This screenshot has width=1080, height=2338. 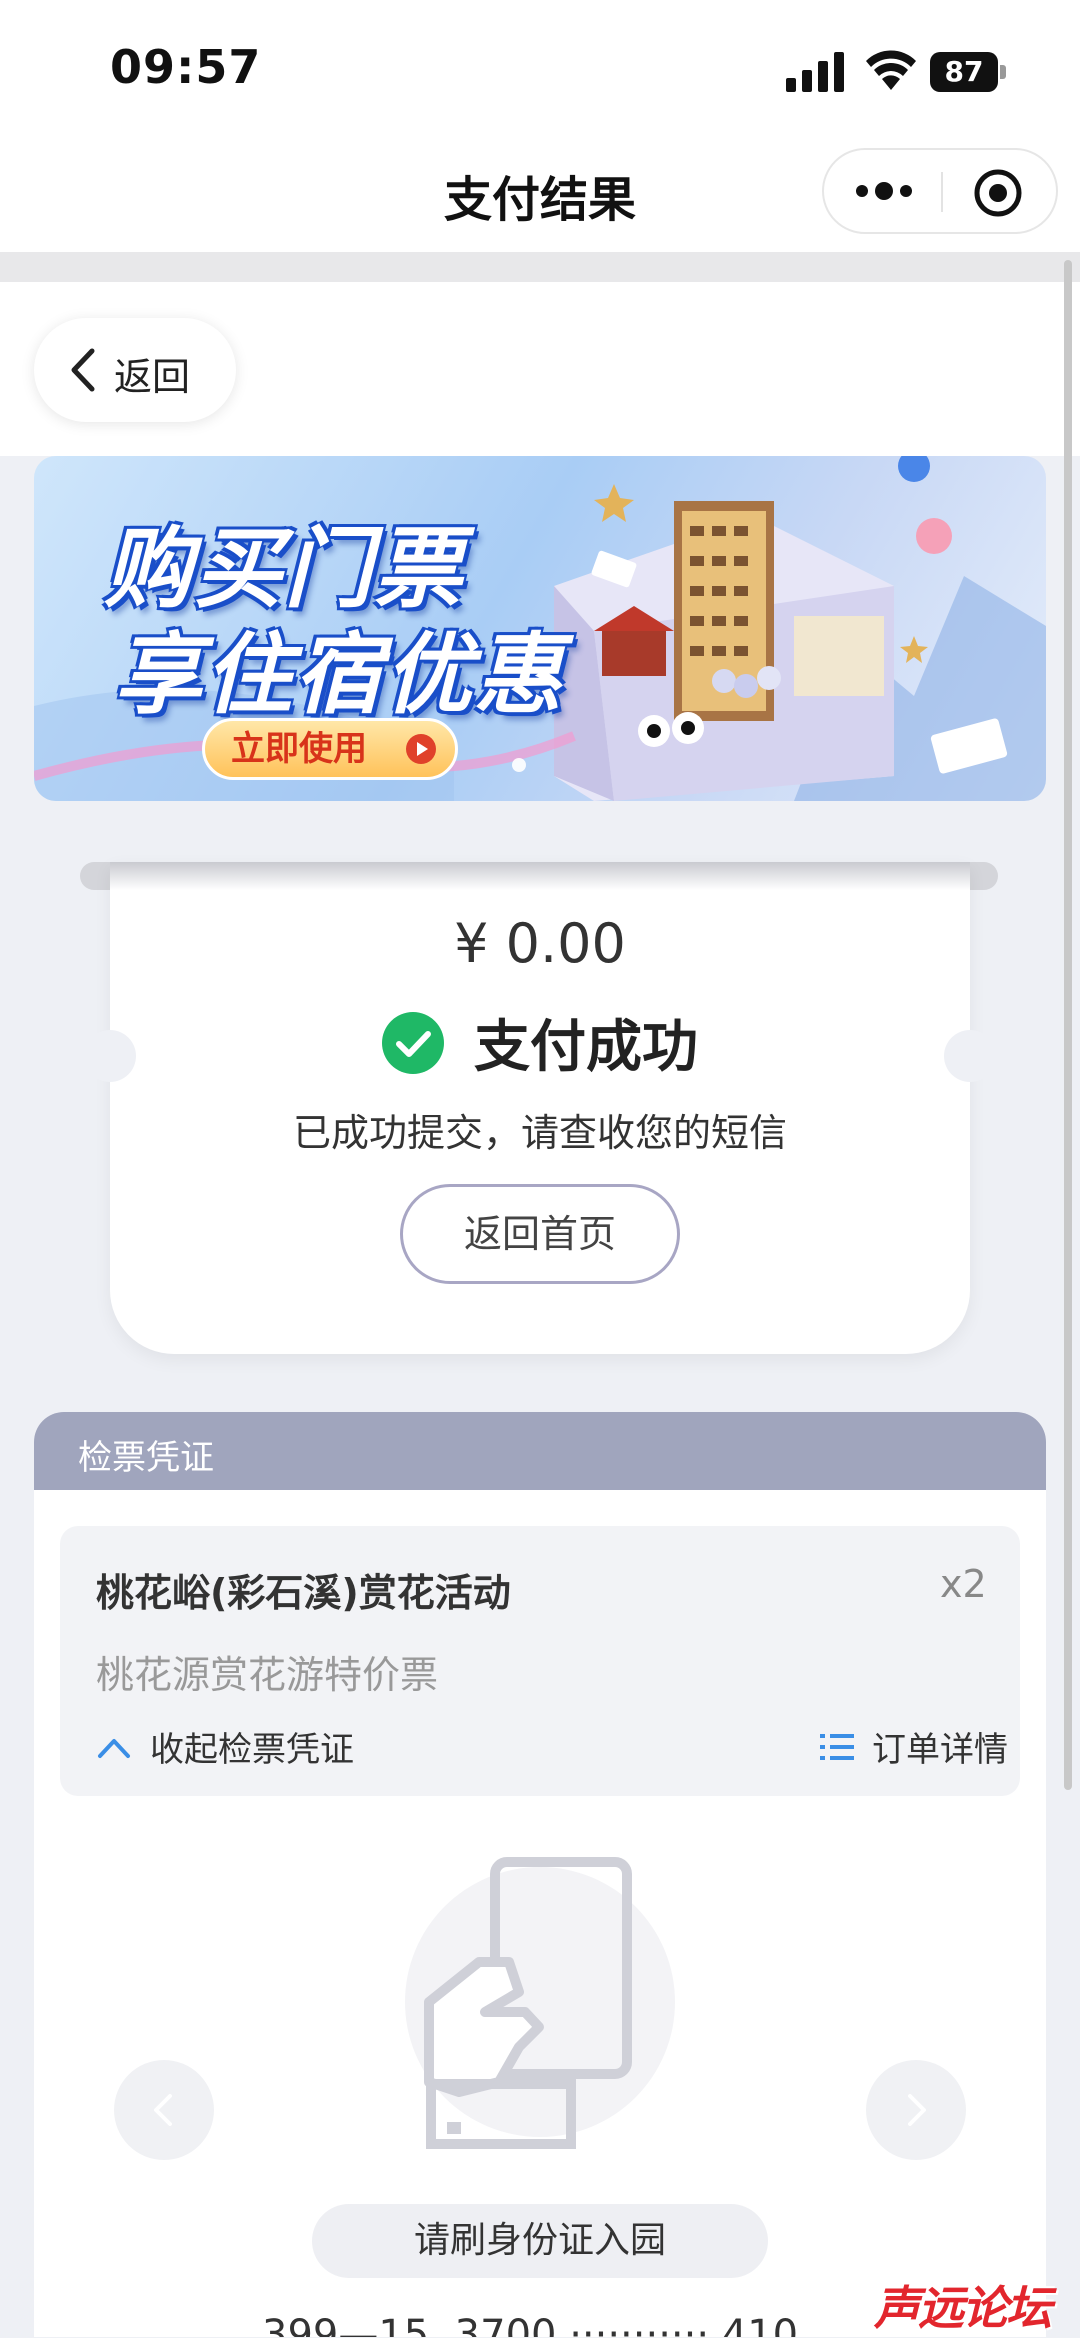 What do you see at coordinates (146, 1458) in the screenshot?
I see `voucher-title: 检票凭证` at bounding box center [146, 1458].